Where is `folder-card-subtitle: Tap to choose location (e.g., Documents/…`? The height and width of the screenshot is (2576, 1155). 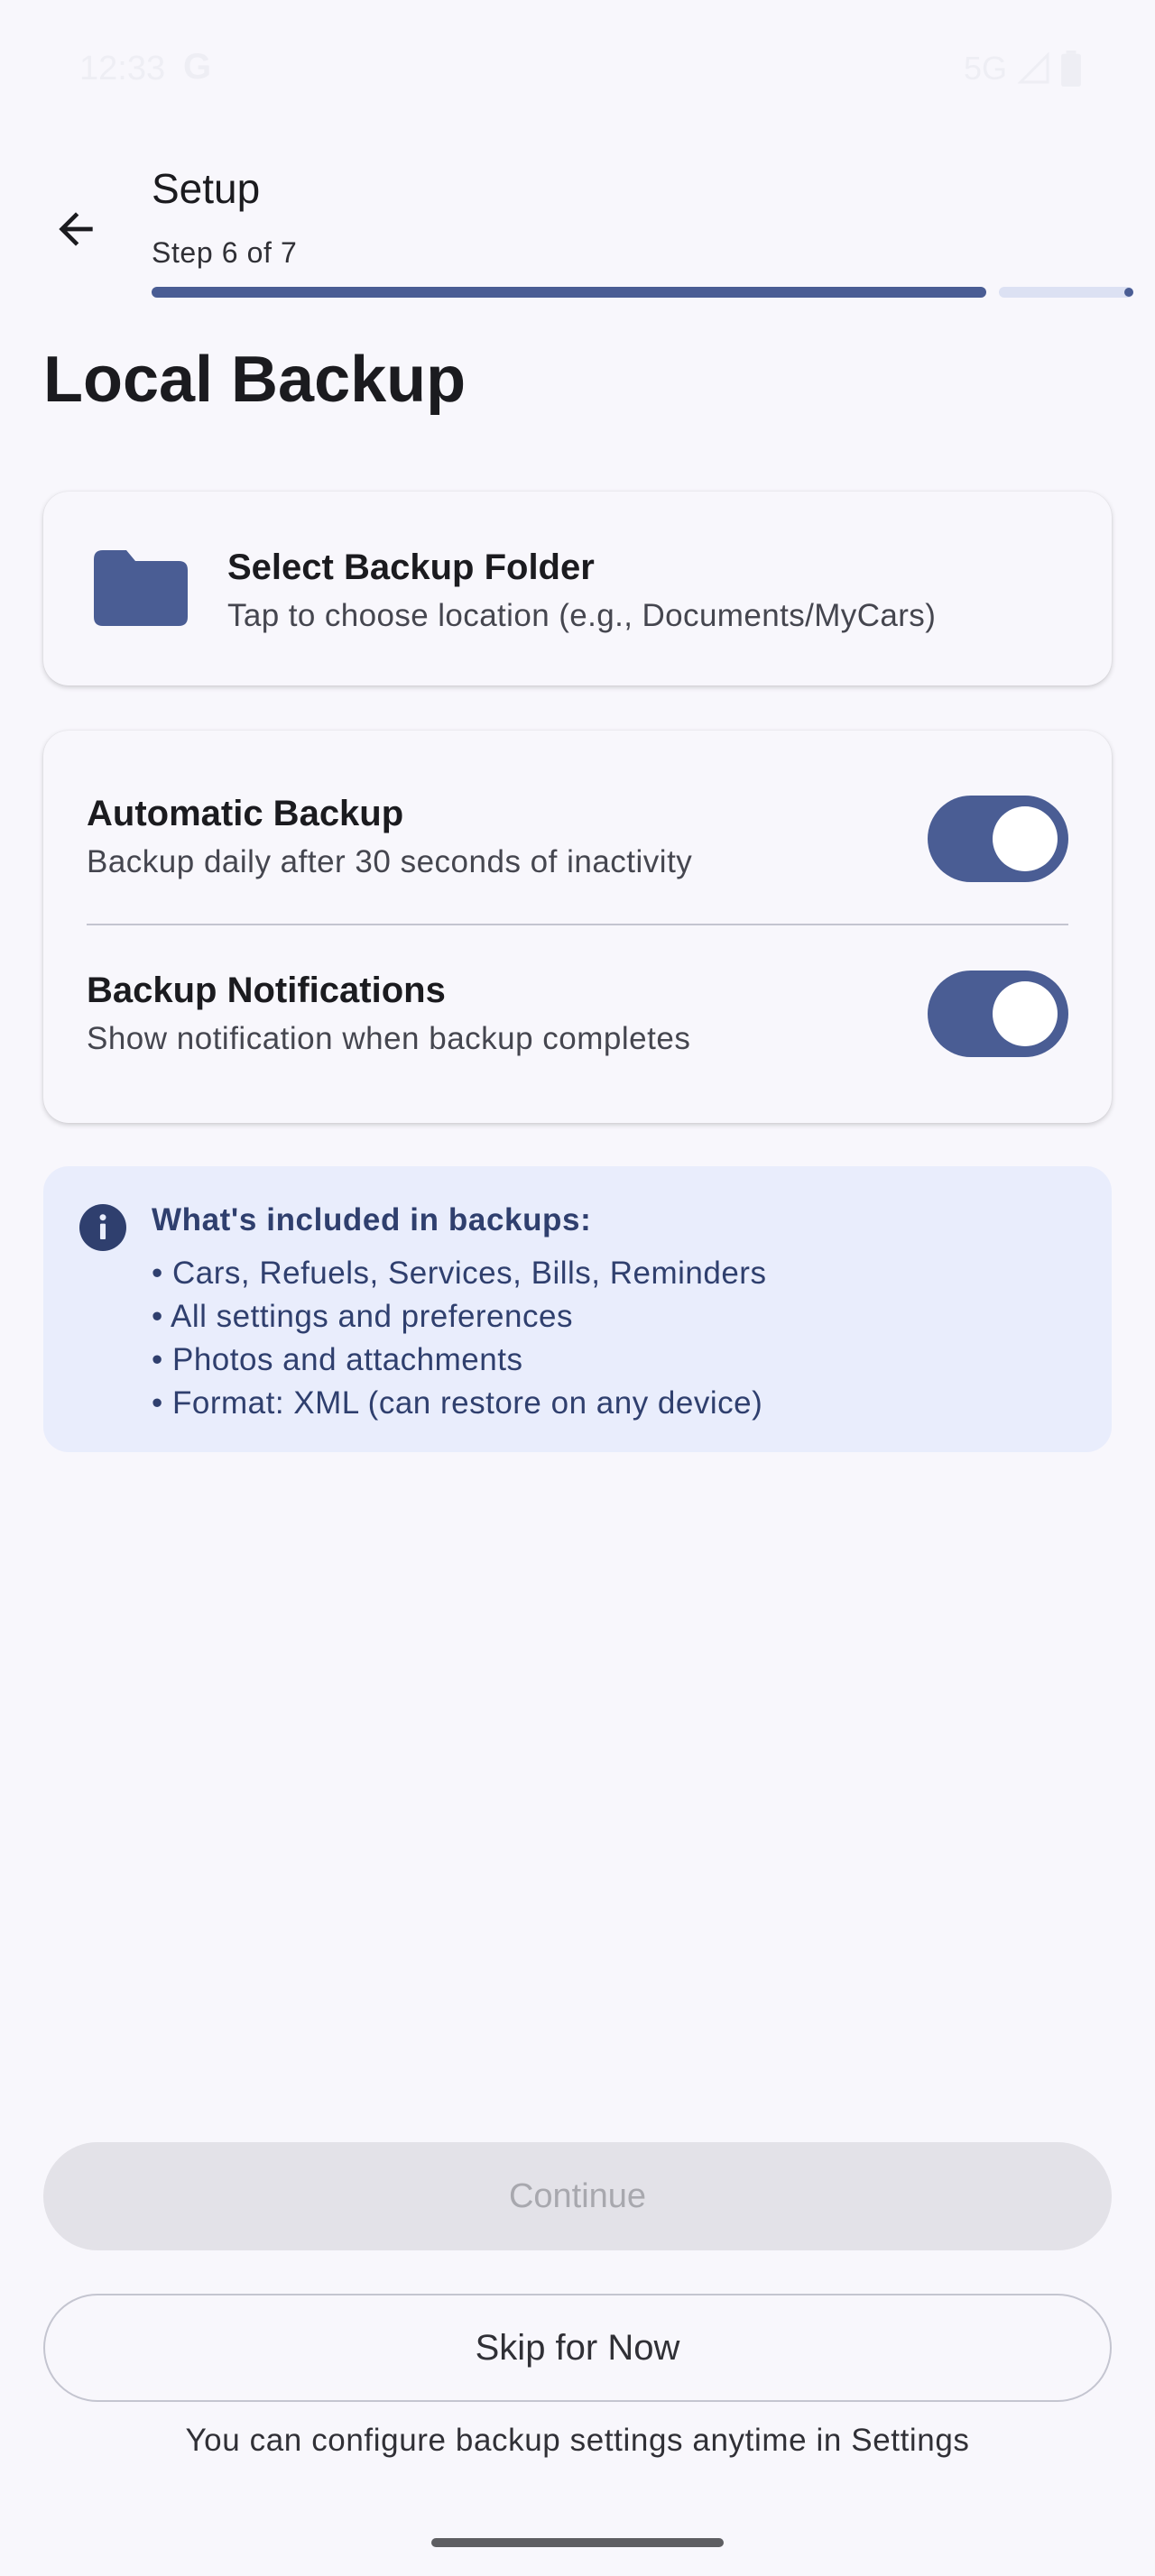 folder-card-subtitle: Tap to choose location (e.g., Documents/… is located at coordinates (582, 615).